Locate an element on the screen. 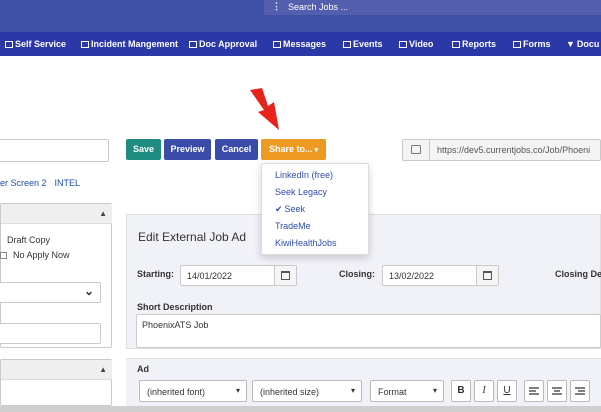 The height and width of the screenshot is (412, 601). starting-date-field: 14/01/2022 is located at coordinates (238, 275).